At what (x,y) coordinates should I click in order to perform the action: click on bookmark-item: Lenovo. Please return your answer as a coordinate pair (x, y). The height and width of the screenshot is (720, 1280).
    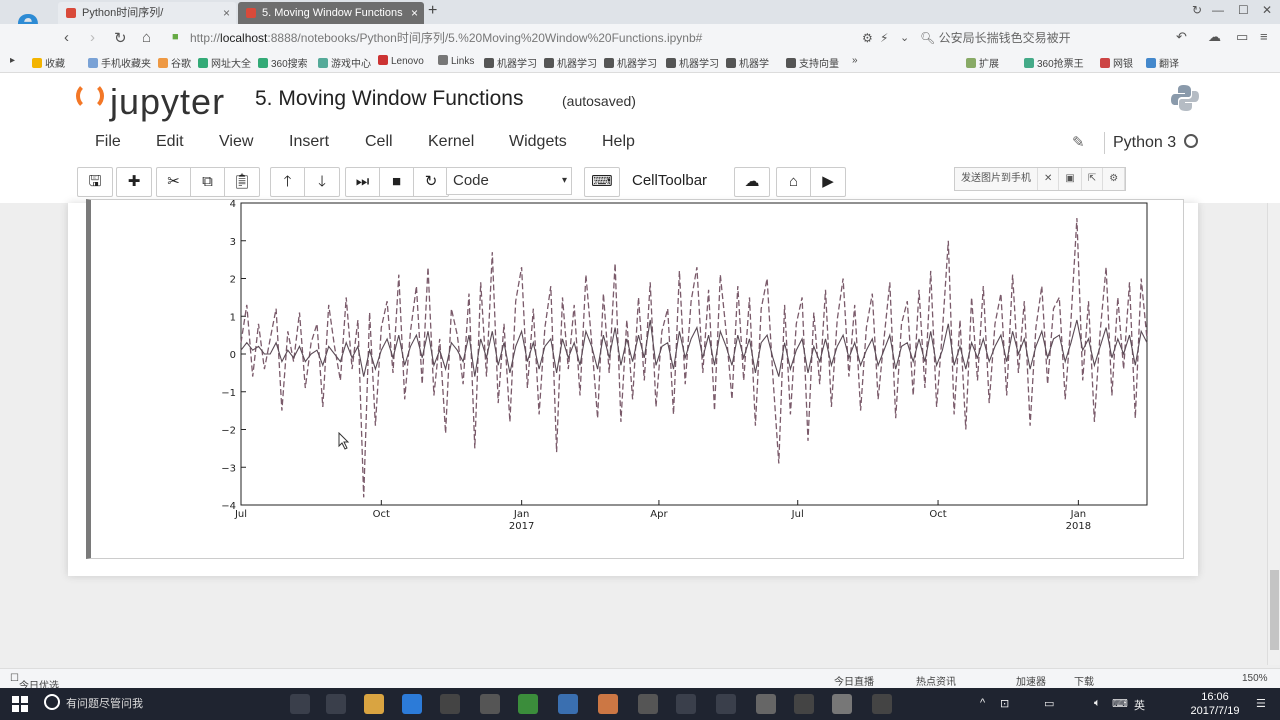
    Looking at the image, I should click on (401, 61).